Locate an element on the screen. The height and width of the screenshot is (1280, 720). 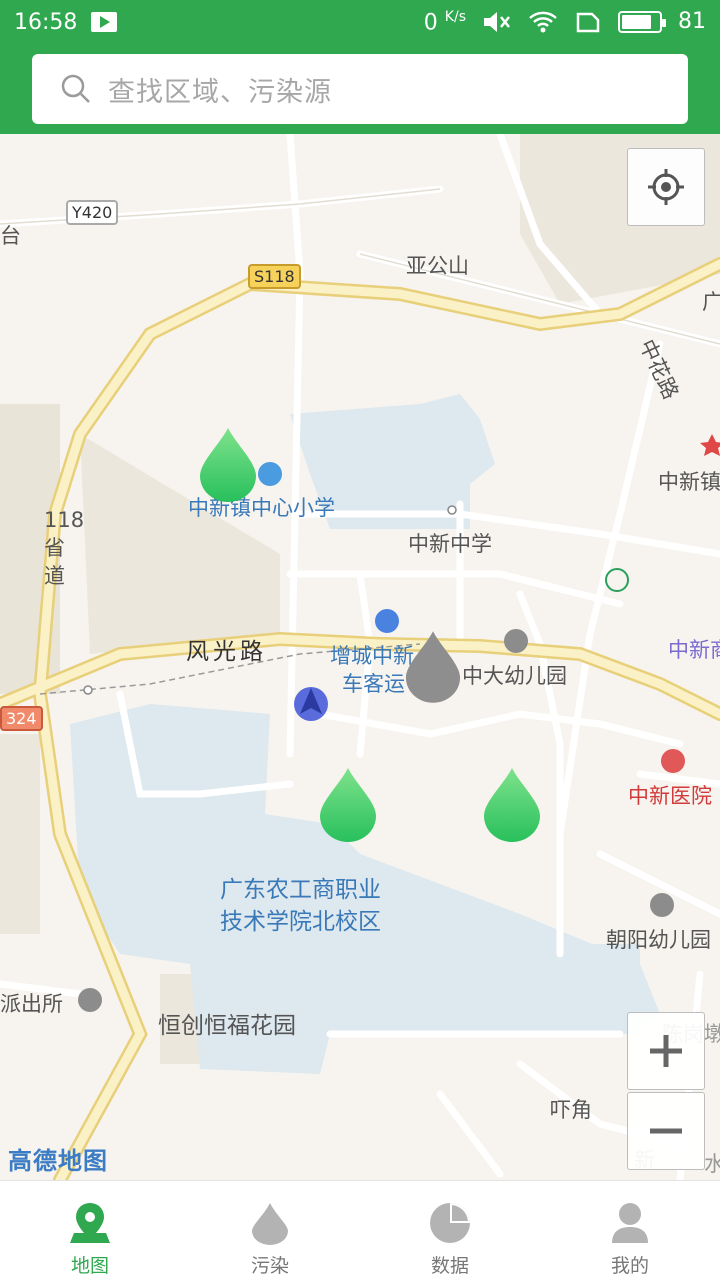
plus-icon is located at coordinates (666, 1051).